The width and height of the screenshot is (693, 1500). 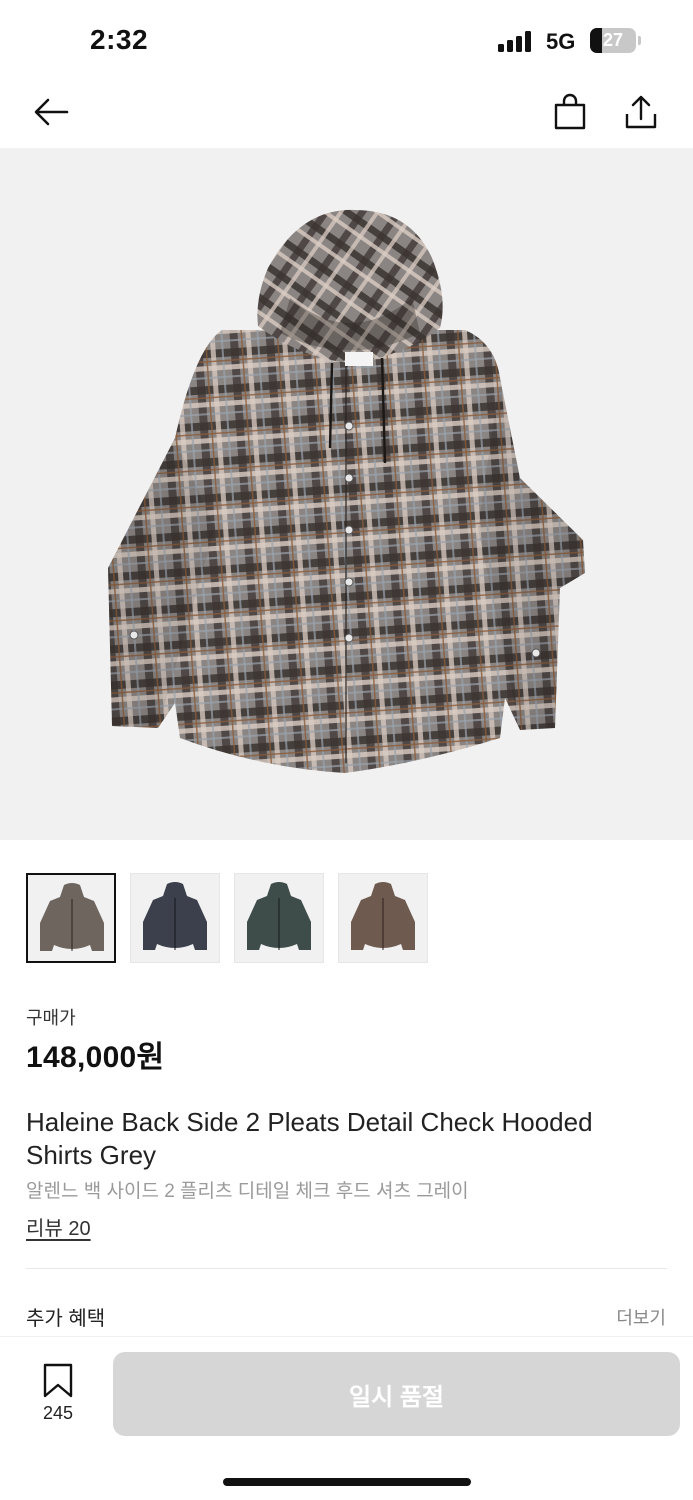 What do you see at coordinates (247, 1191) in the screenshot?
I see `product-subtitle: 알렌느 백 사이드 2 플리츠 디테일 체크 후드 셔츠 그레이` at bounding box center [247, 1191].